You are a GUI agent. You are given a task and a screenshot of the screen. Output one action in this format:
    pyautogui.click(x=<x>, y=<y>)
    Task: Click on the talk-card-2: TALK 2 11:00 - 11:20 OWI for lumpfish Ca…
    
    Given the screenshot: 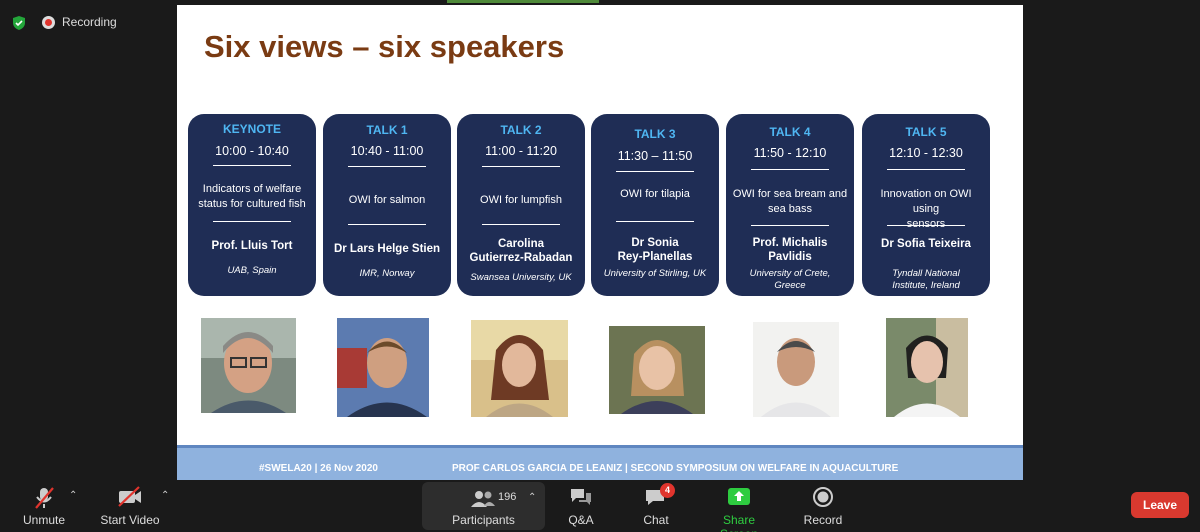 What is the action you would take?
    pyautogui.click(x=521, y=205)
    